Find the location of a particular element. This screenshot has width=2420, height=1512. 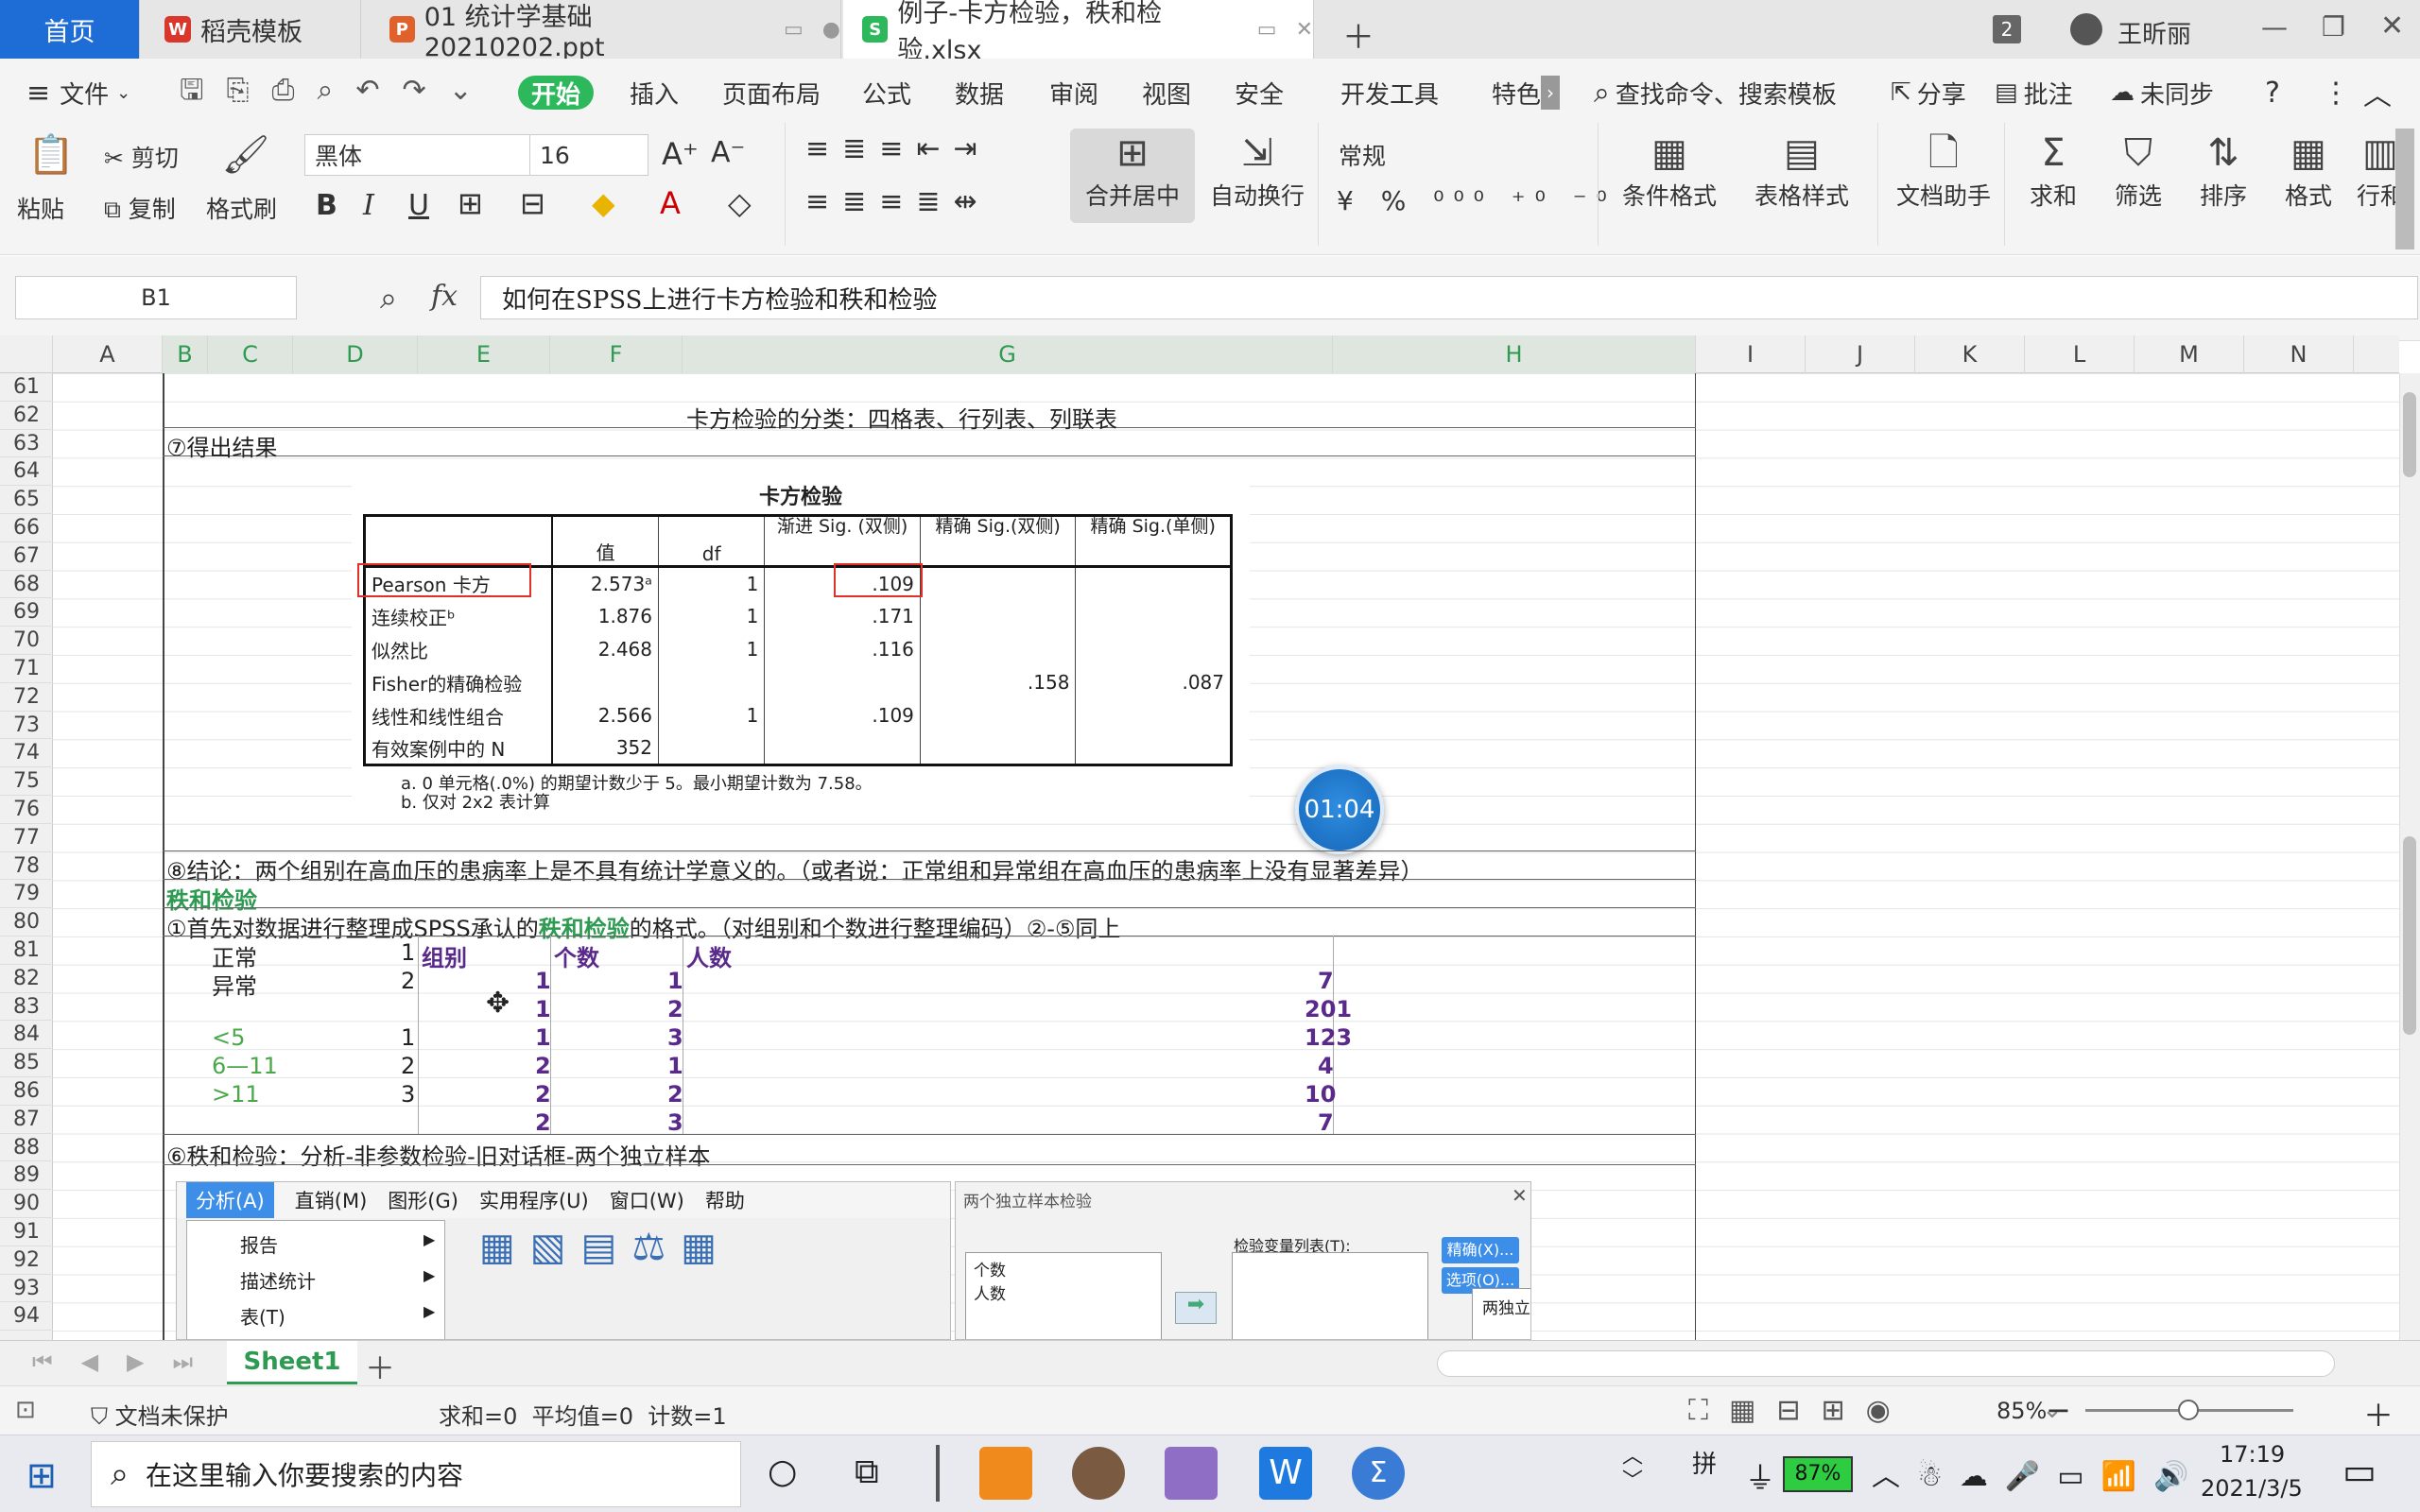

tab-home: 首页 is located at coordinates (70, 29).